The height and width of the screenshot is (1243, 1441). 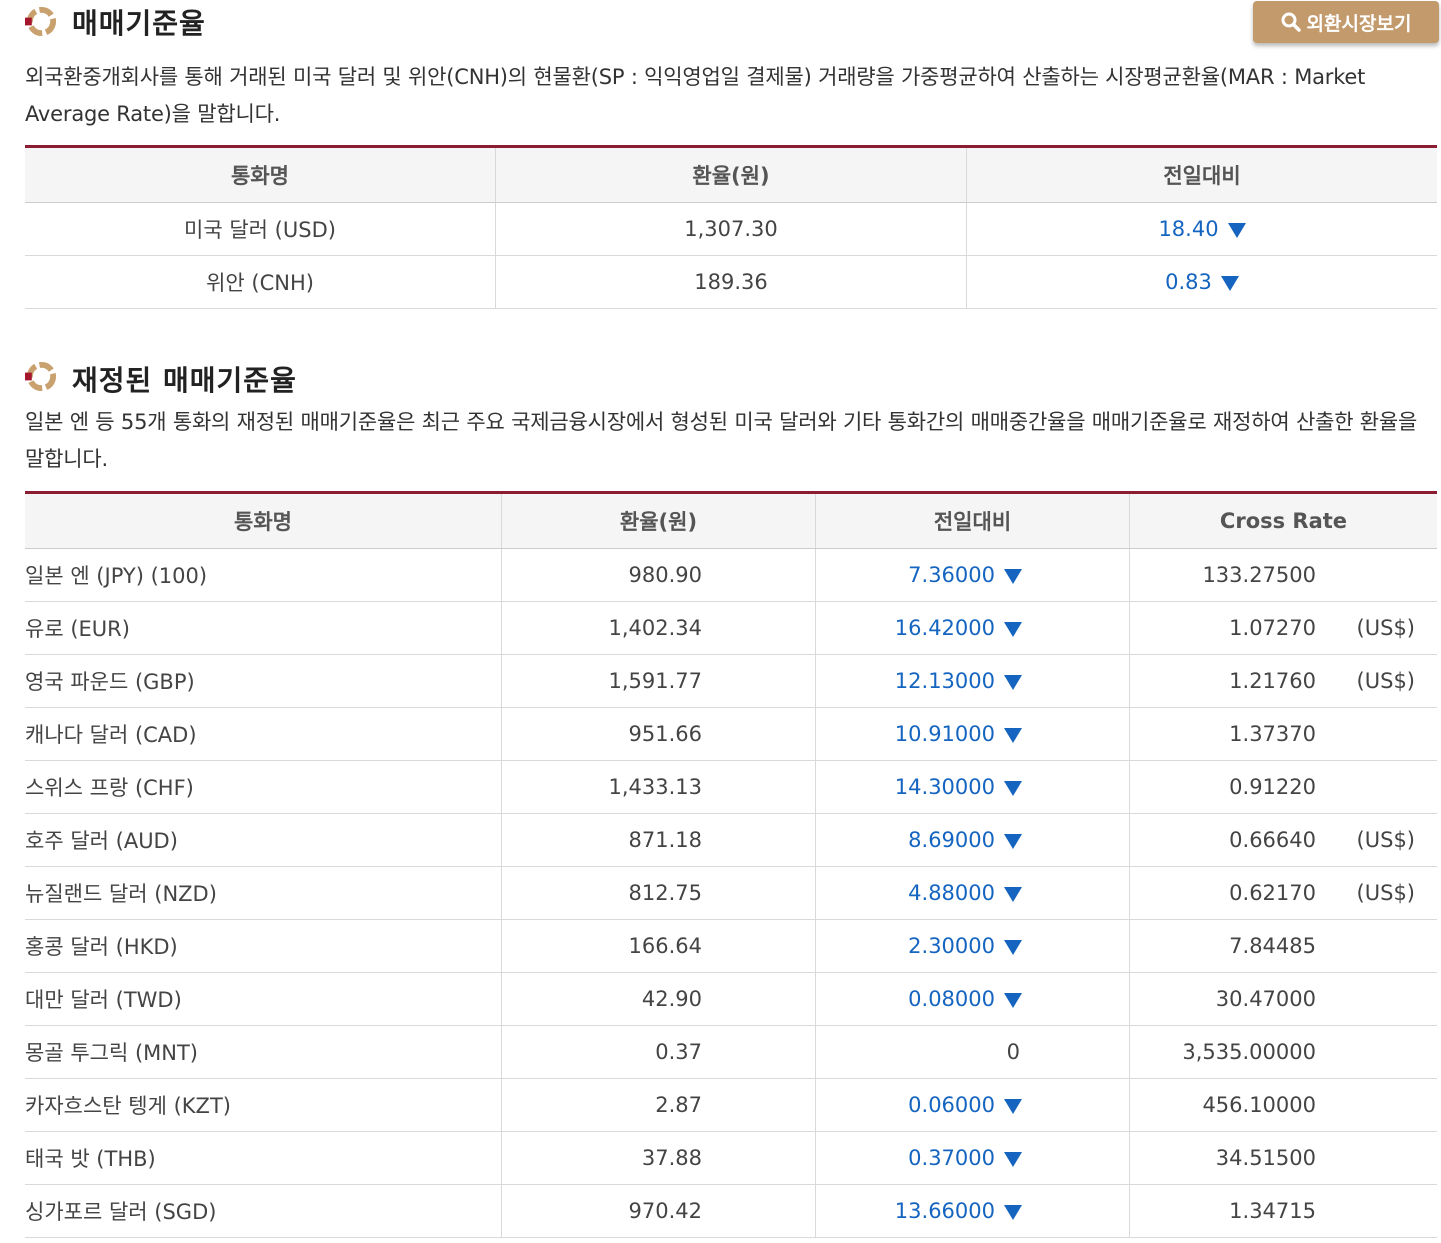 What do you see at coordinates (658, 840) in the screenshot?
I see `exchange-rate: 871.18` at bounding box center [658, 840].